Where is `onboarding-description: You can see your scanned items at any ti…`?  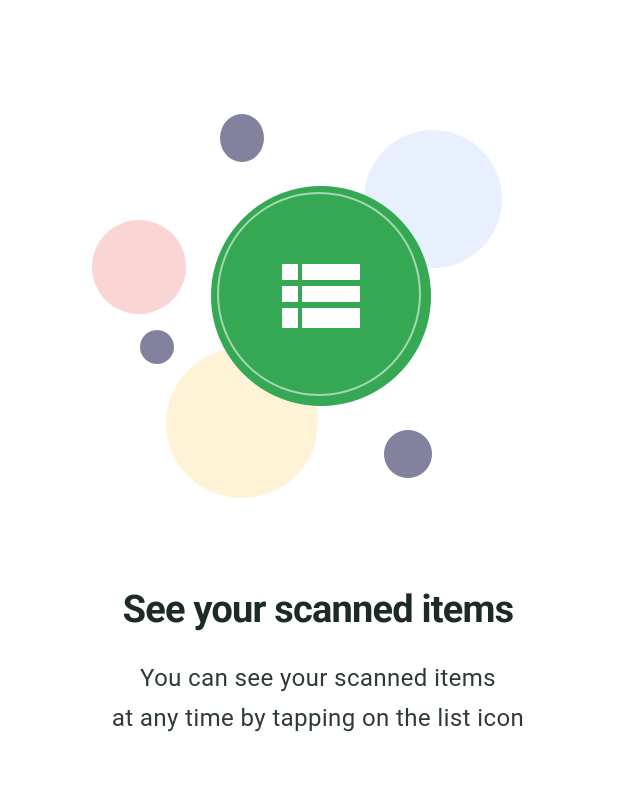
onboarding-description: You can see your scanned items at any ti… is located at coordinates (318, 698).